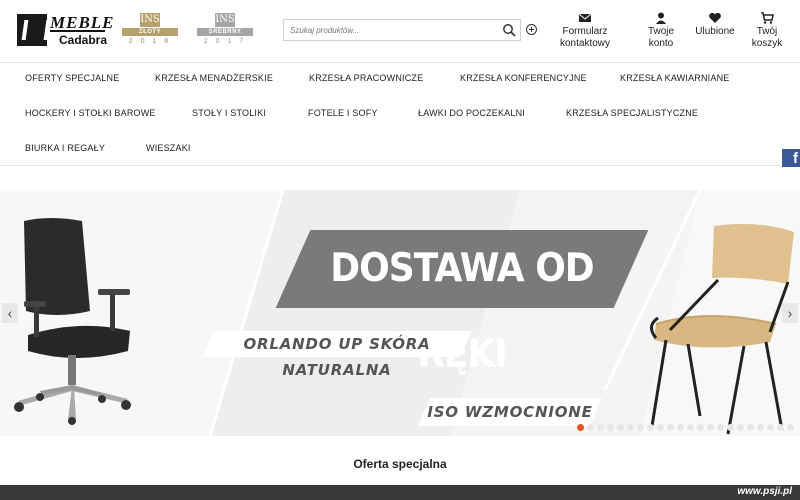 The width and height of the screenshot is (800, 500). Describe the element at coordinates (225, 41) in the screenshot. I see `badge-year: 2 0 1 7` at that location.